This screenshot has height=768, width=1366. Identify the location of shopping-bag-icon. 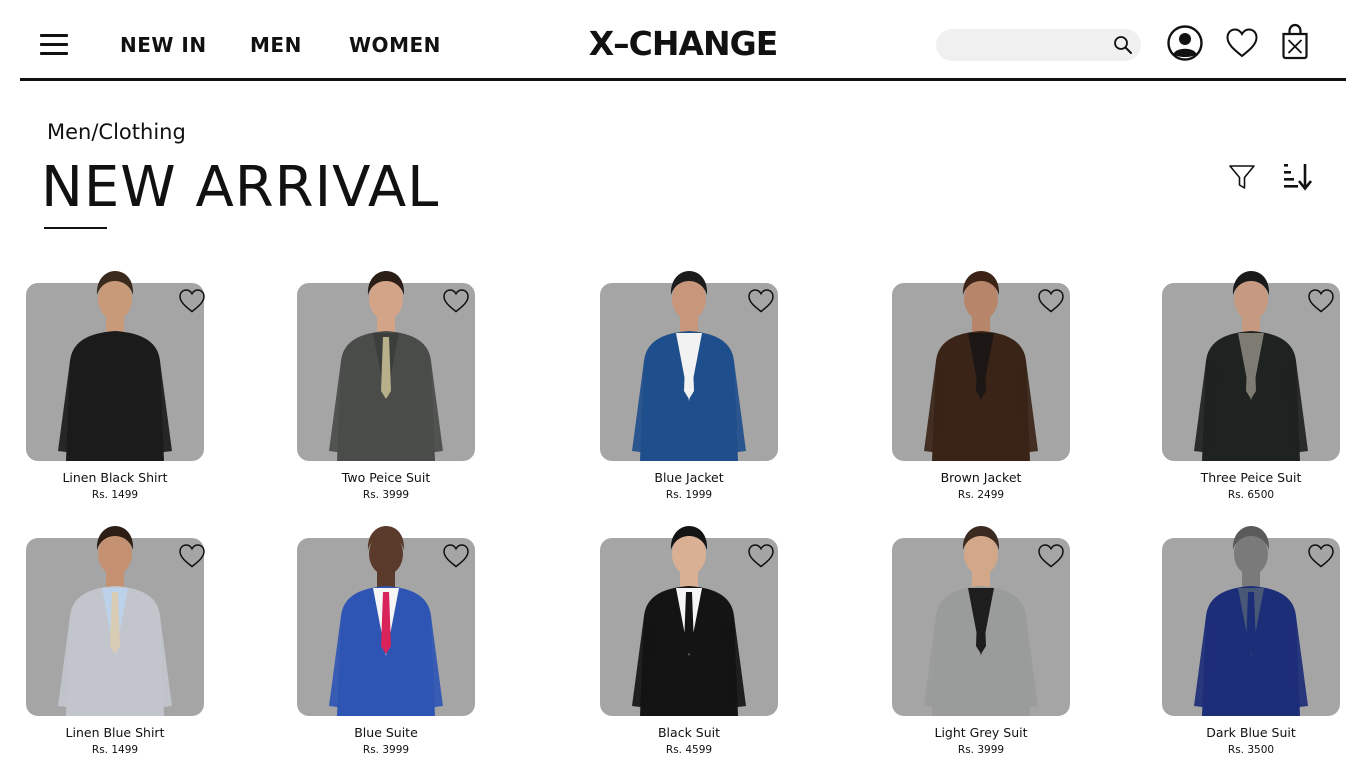
(1295, 41).